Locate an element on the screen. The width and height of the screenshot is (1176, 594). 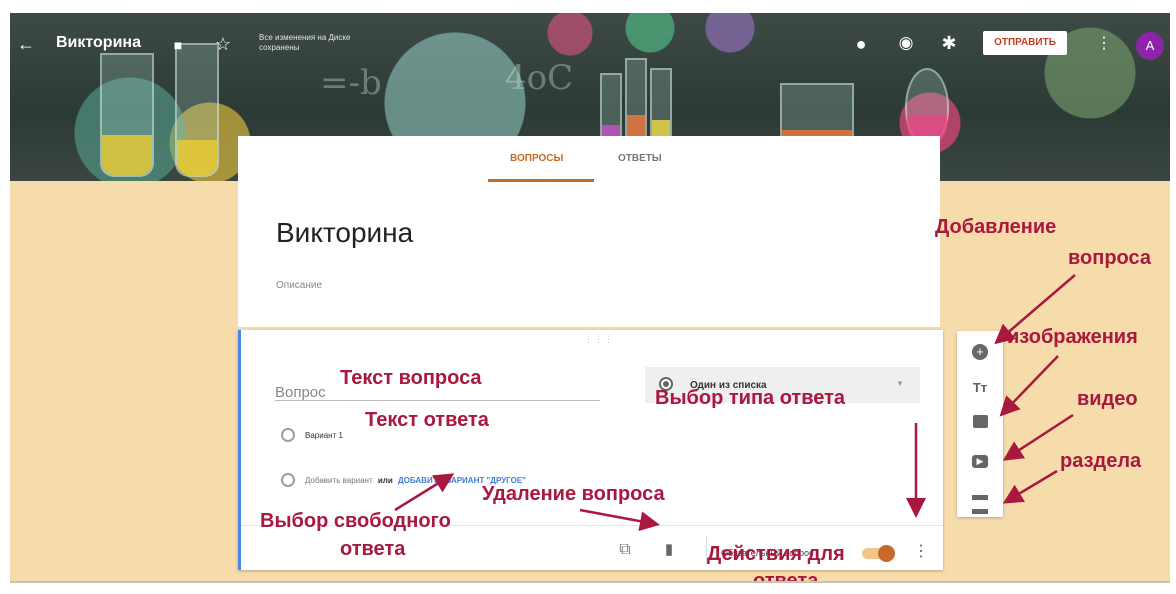
annotation-add-1: Добавление is located at coordinates (996, 227).